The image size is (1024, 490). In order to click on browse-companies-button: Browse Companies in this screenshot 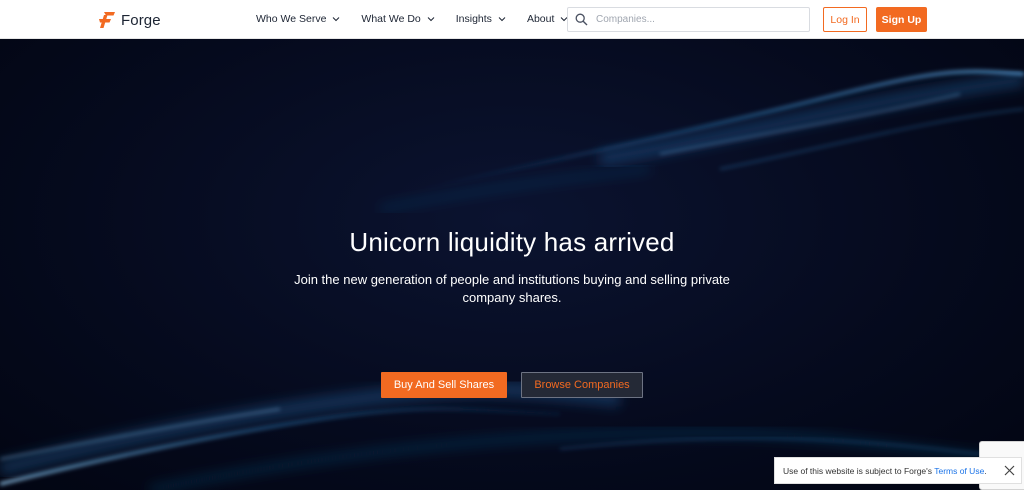, I will do `click(582, 385)`.